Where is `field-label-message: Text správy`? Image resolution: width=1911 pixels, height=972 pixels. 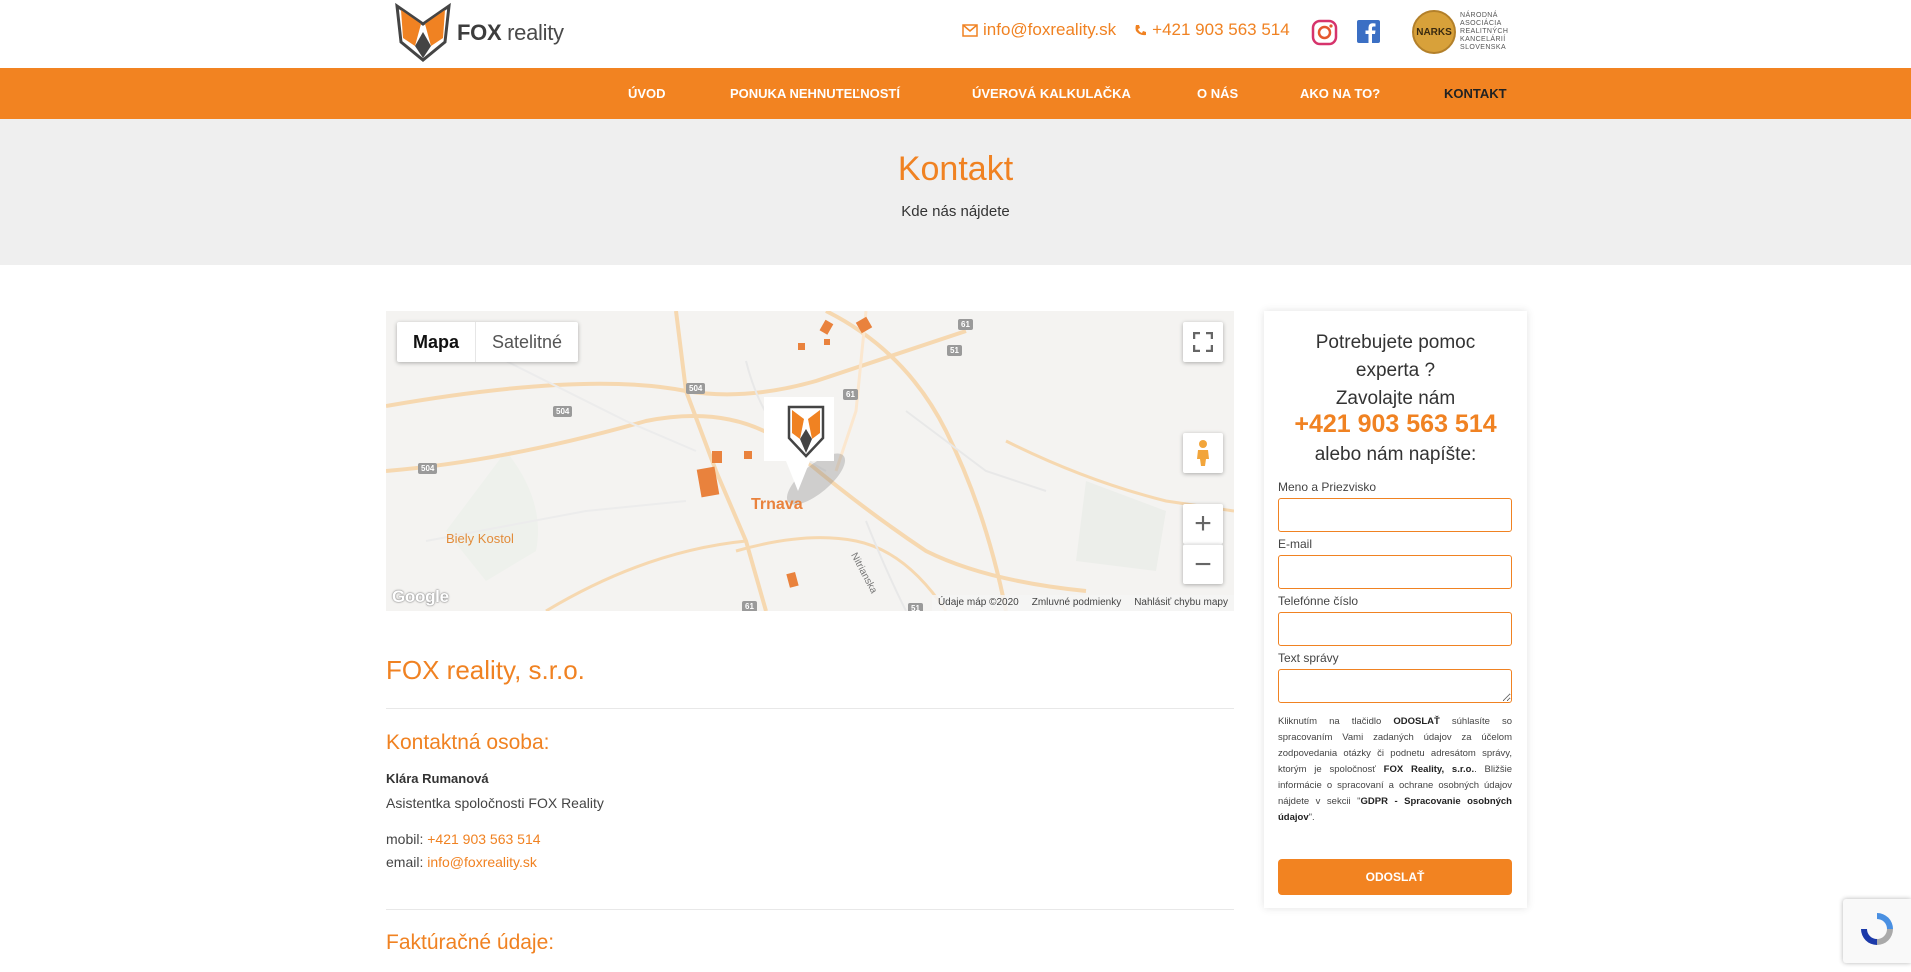
field-label-message: Text správy is located at coordinates (1308, 658).